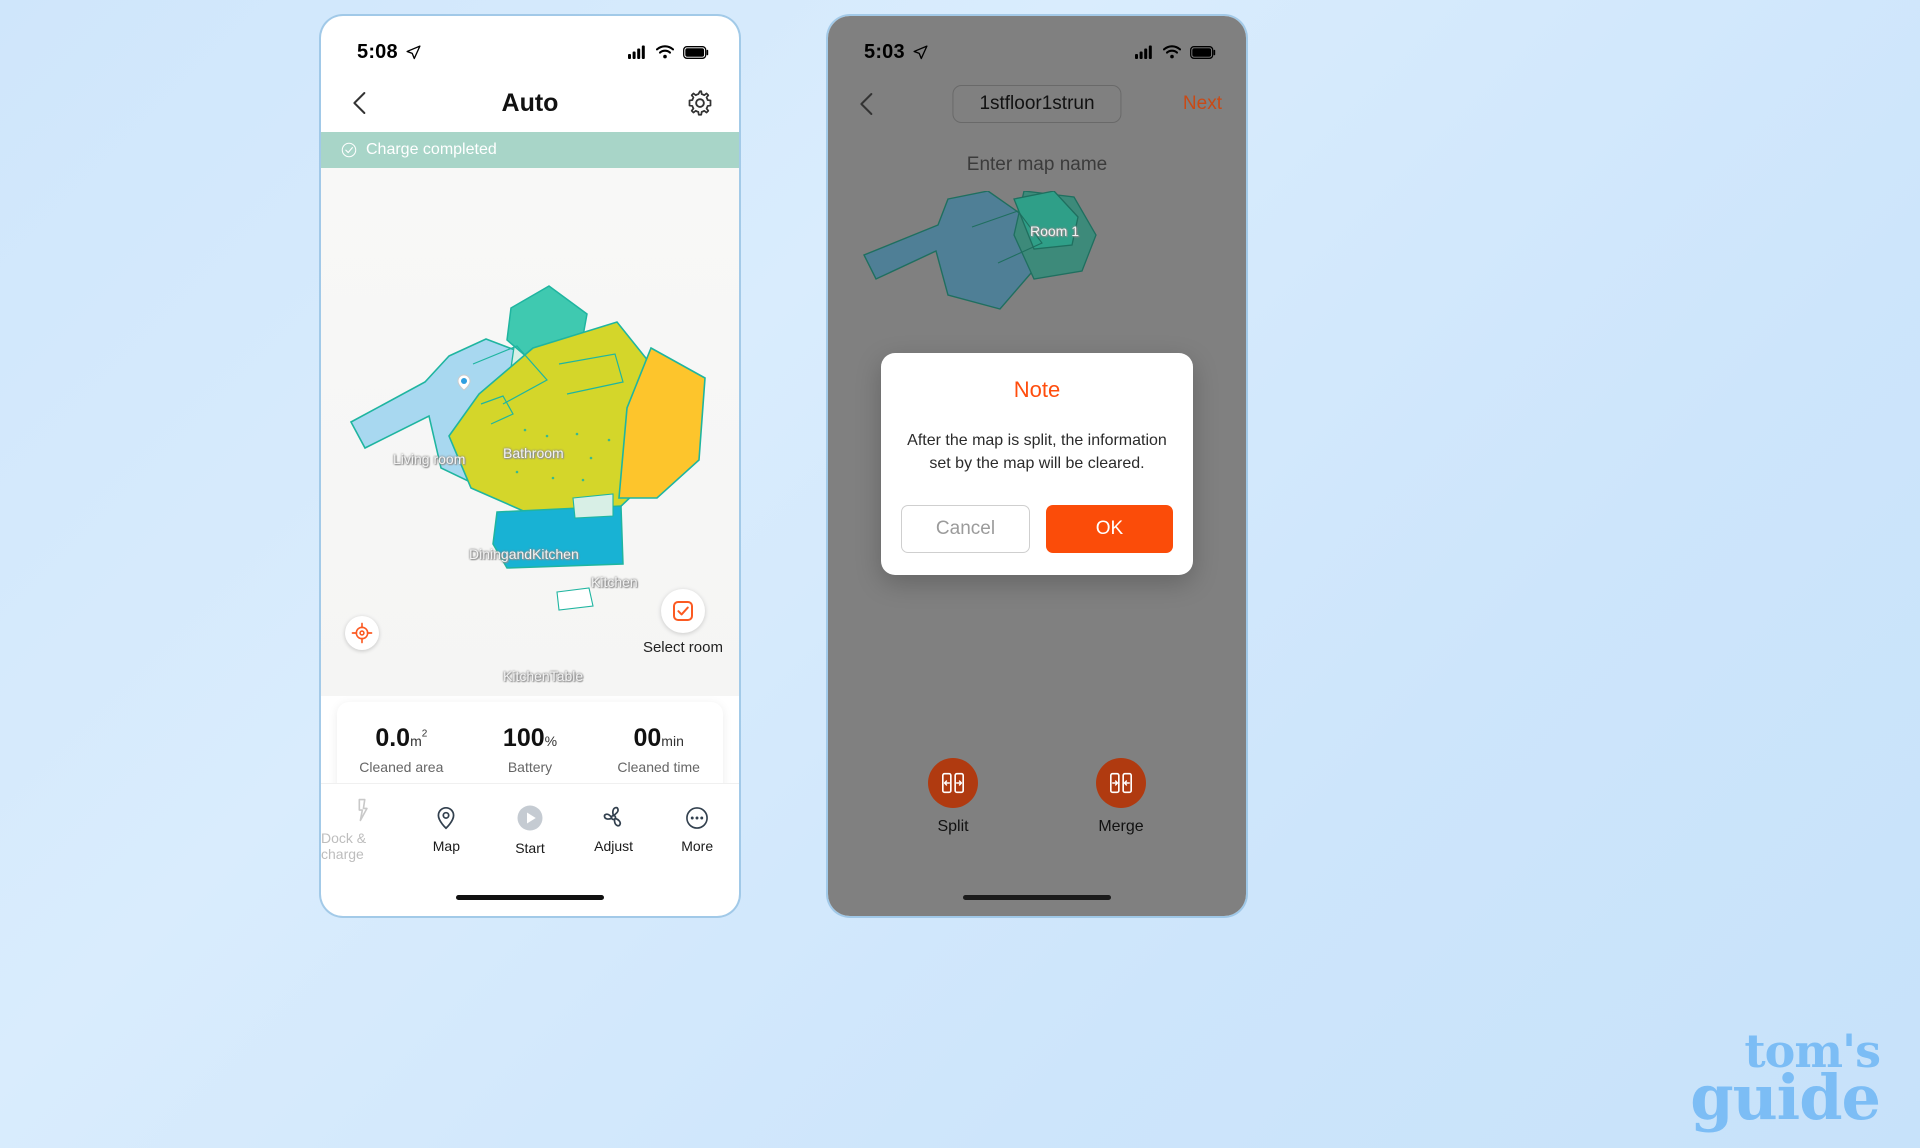 The image size is (1920, 1148). What do you see at coordinates (682, 647) in the screenshot?
I see `select-room-label: Select room` at bounding box center [682, 647].